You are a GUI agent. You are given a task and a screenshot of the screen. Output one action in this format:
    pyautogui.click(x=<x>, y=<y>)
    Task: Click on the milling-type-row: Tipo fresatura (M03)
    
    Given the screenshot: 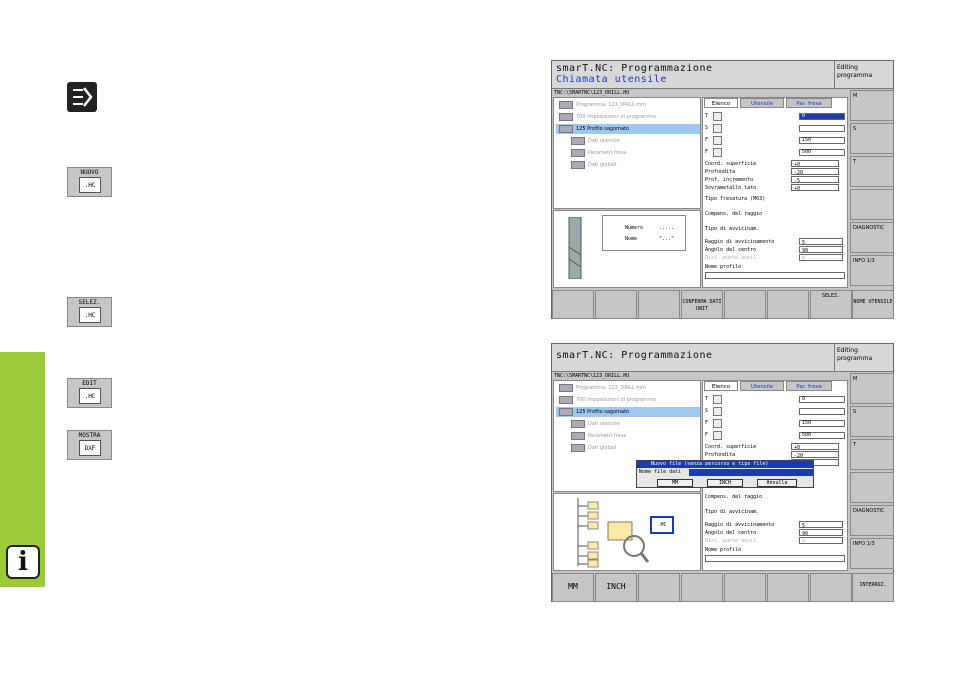 What is the action you would take?
    pyautogui.click(x=776, y=199)
    